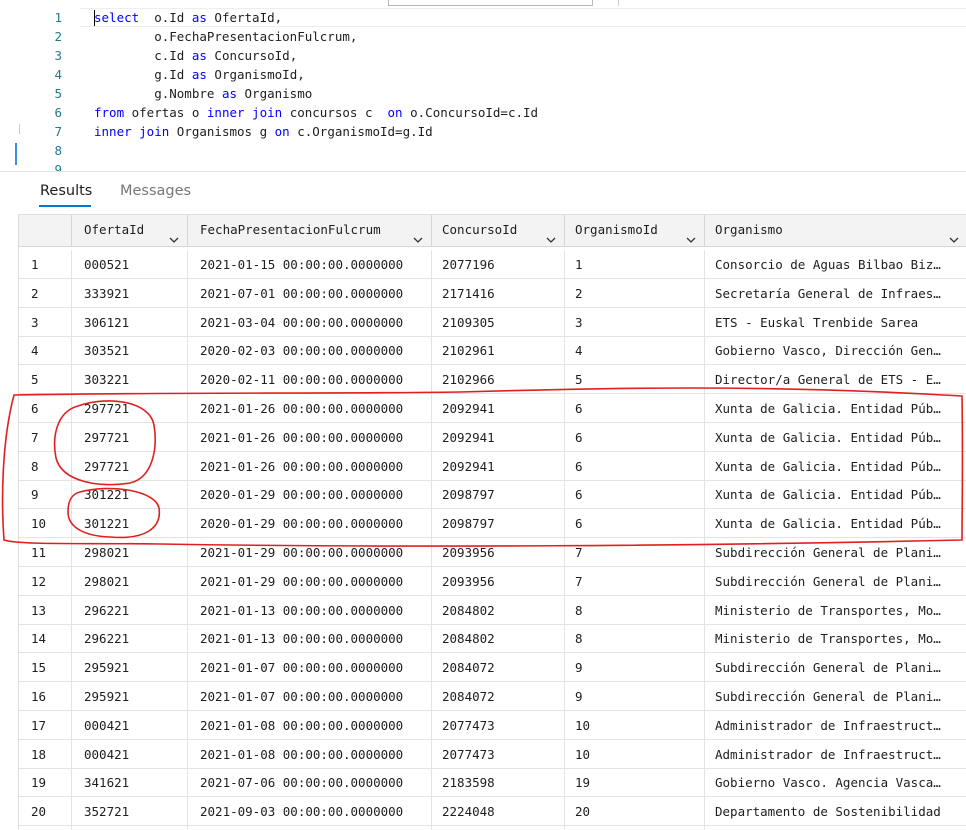  What do you see at coordinates (835, 754) in the screenshot?
I see `cell-organismo: Administrador de Infraestructuras` at bounding box center [835, 754].